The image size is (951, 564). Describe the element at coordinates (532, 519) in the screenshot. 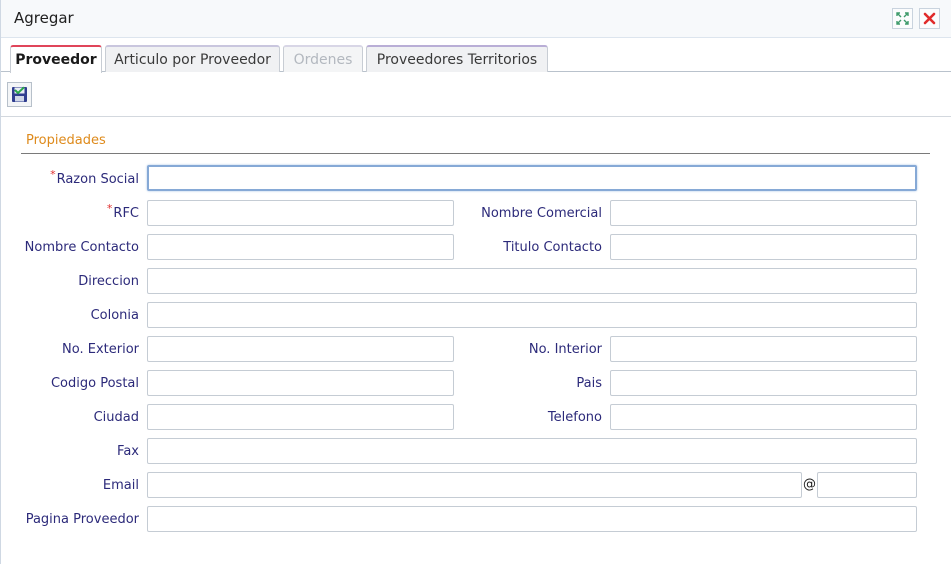

I see `pagina-proveedor-input` at that location.